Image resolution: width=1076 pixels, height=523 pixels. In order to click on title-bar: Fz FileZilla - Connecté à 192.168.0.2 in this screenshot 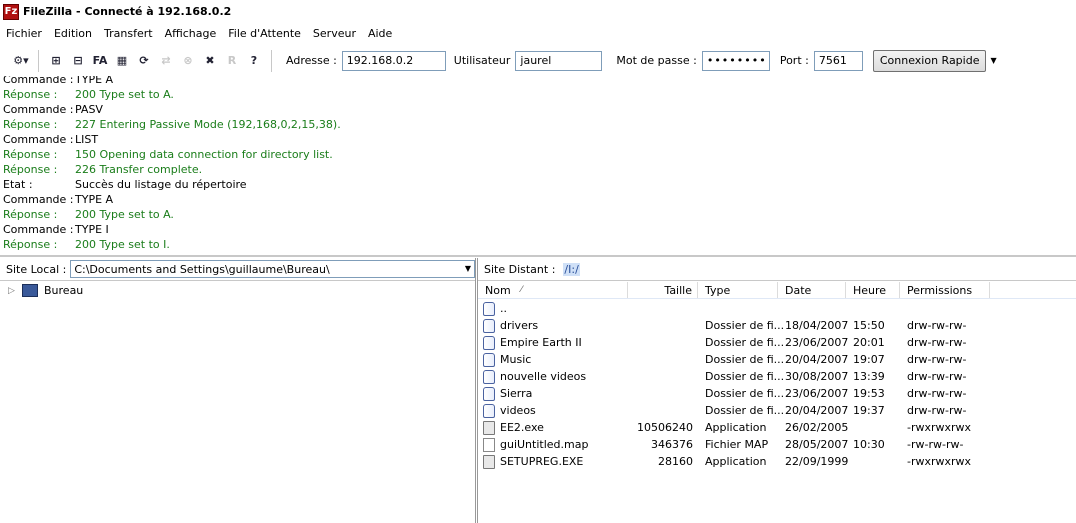, I will do `click(538, 11)`.